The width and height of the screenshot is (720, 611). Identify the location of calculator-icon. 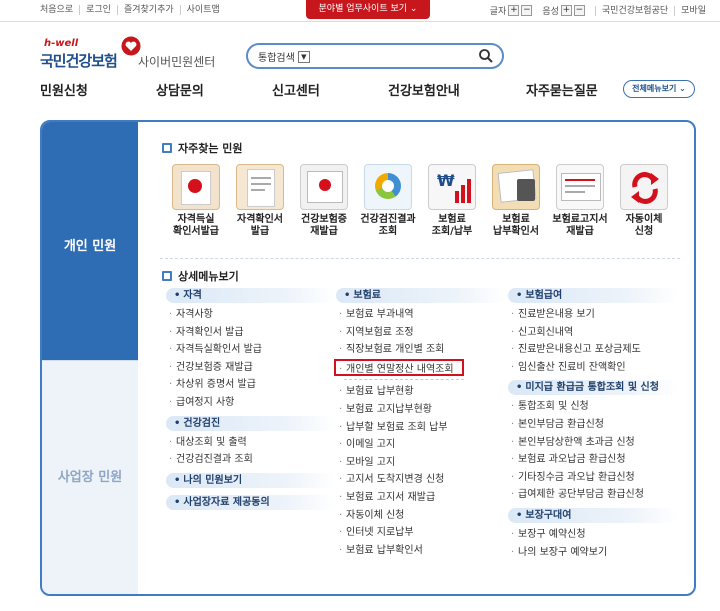
(516, 187).